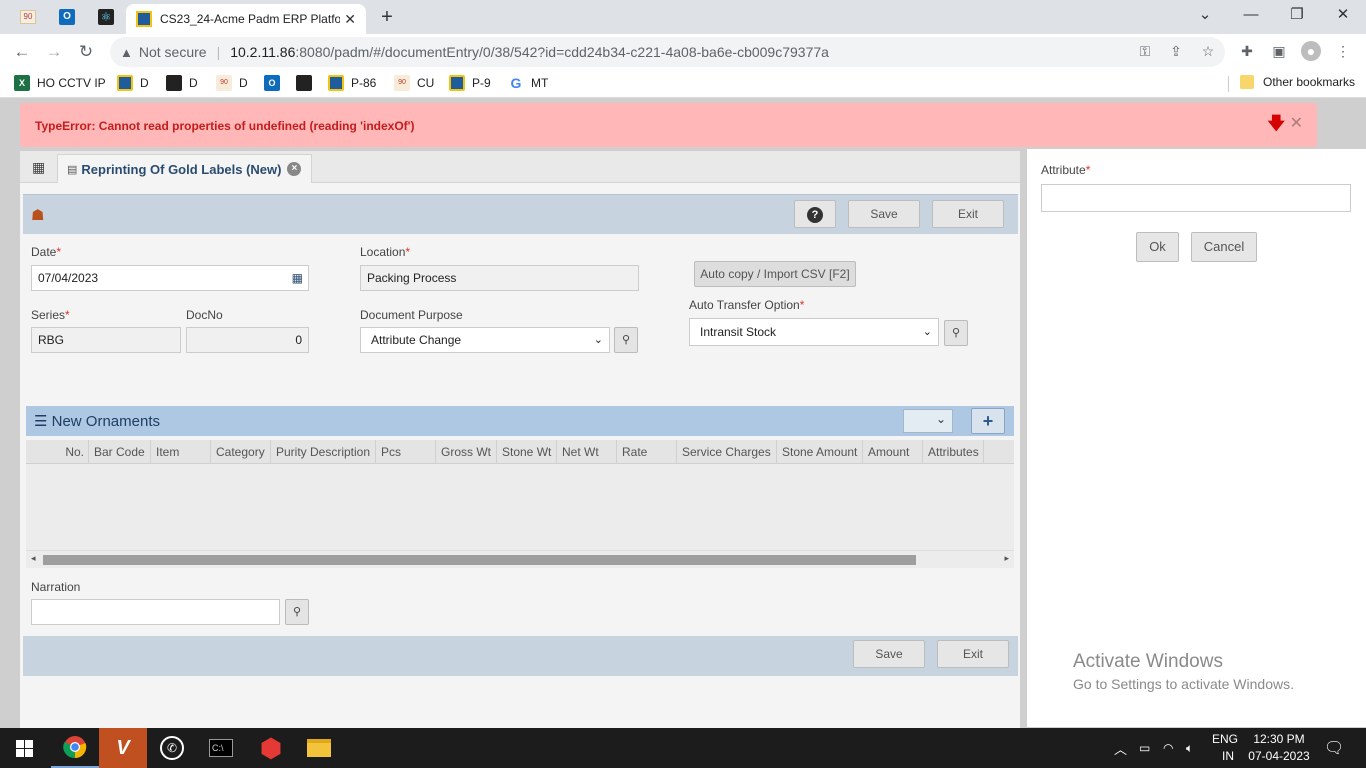 The height and width of the screenshot is (768, 1366). I want to click on attribute-input, so click(1196, 198).